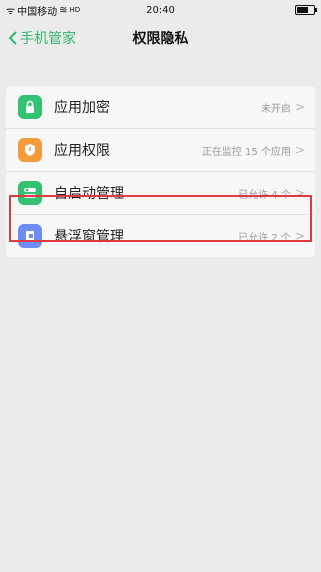 The height and width of the screenshot is (572, 321). I want to click on status-right, so click(306, 10).